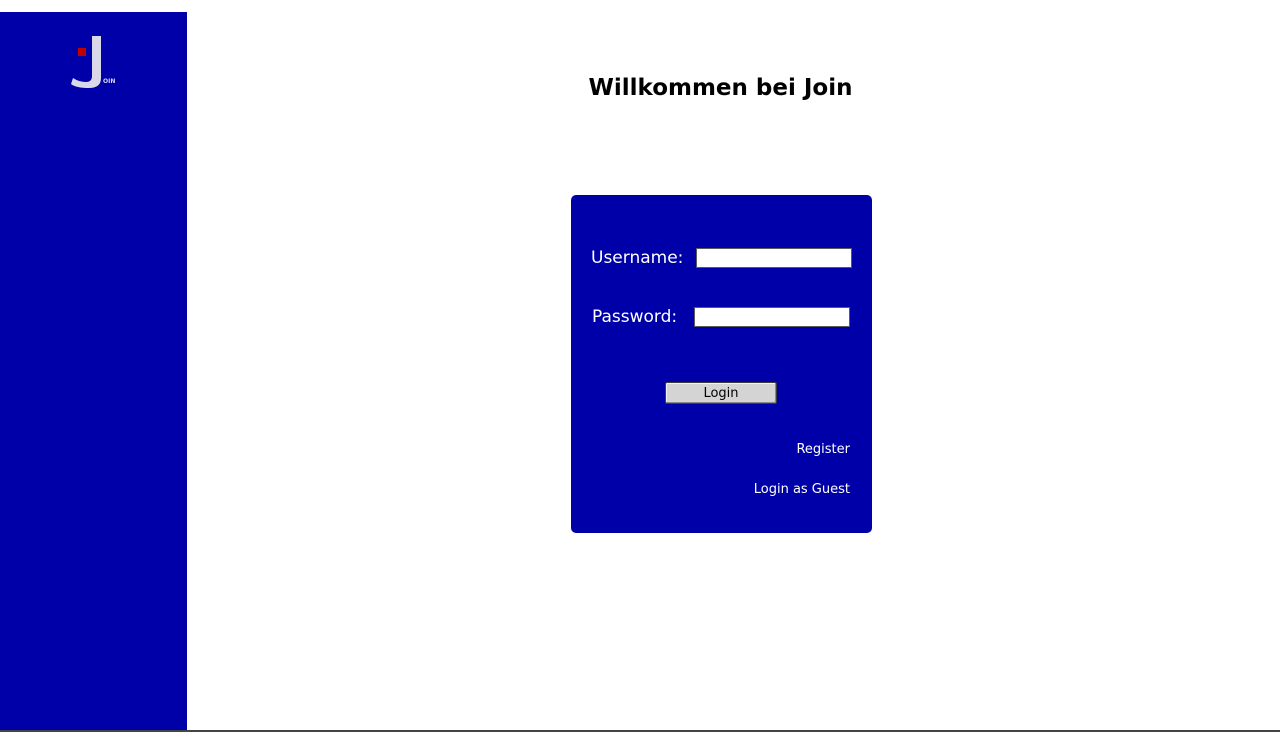 The width and height of the screenshot is (1280, 732). Describe the element at coordinates (635, 317) in the screenshot. I see `password-label: Password:` at that location.